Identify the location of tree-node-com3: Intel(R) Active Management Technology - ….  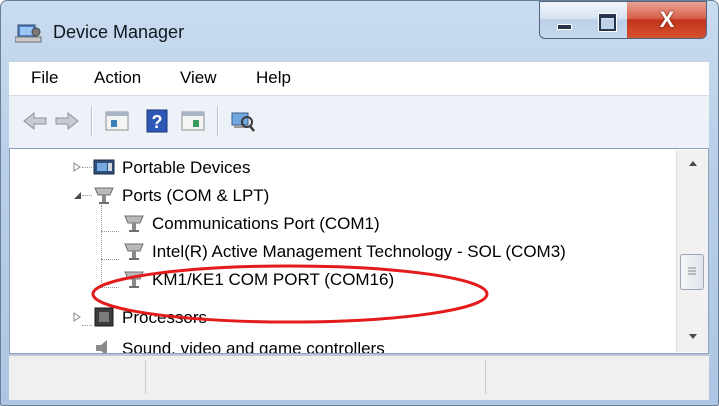
(340, 252).